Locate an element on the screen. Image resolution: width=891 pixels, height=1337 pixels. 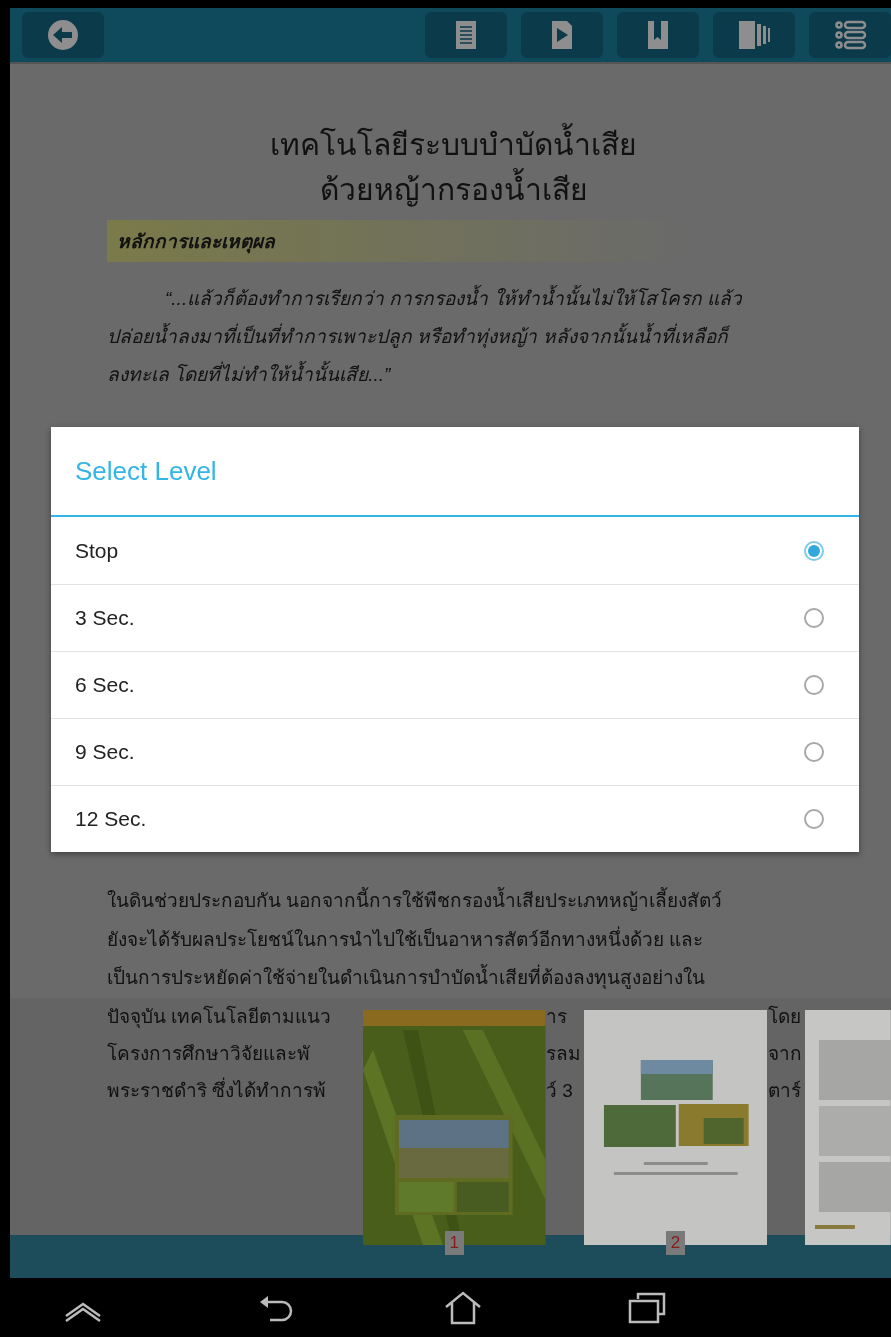
body-text-line: เป็นการประหยัดค่าใช้จ่ายในดำเนินการบำบัดน้ำเสียที่ต้องลงทุนสูงอย่างใน is located at coordinates (453, 978).